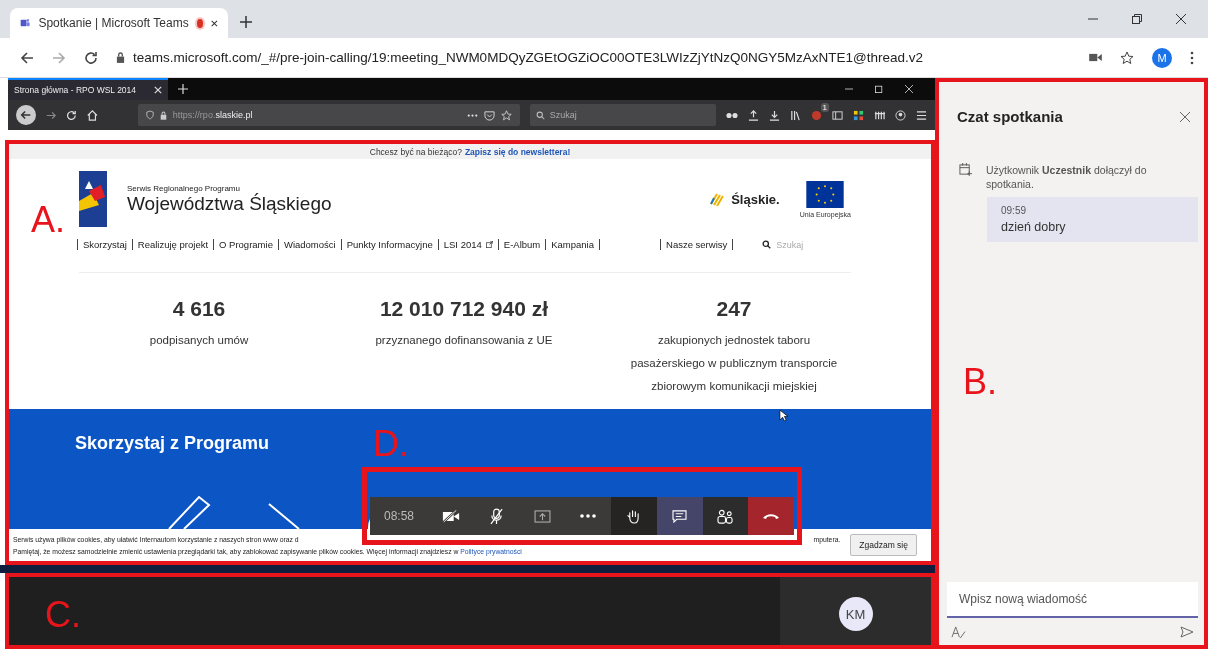 The width and height of the screenshot is (1208, 649). I want to click on annotation-label: C., so click(63, 615).